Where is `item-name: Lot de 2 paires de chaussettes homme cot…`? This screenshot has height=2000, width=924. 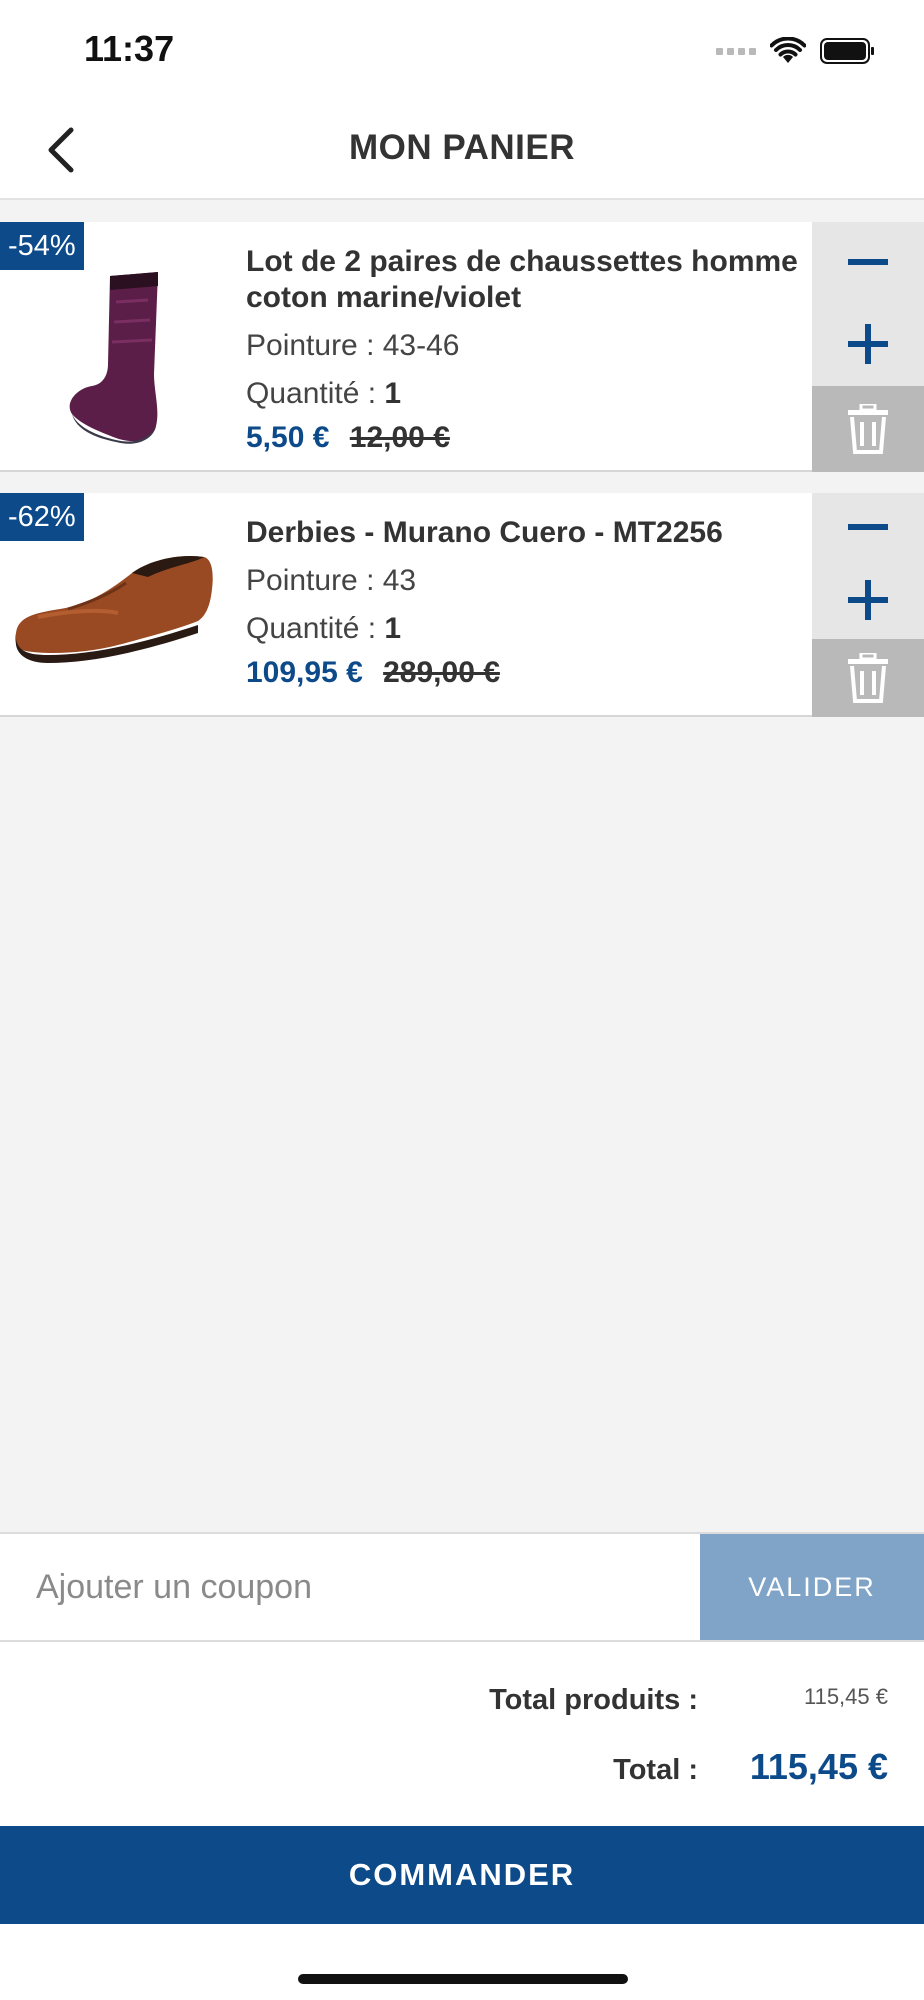 item-name: Lot de 2 paires de chaussettes homme cot… is located at coordinates (526, 280).